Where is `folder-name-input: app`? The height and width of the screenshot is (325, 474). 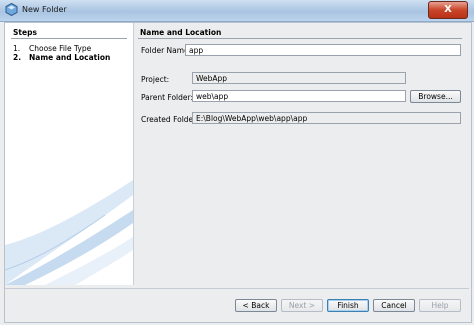 folder-name-input: app is located at coordinates (323, 50).